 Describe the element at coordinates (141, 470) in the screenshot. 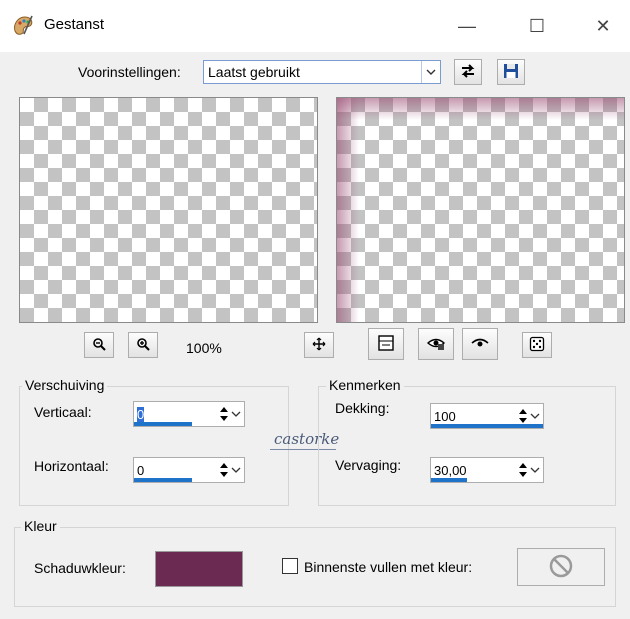

I see `horizontal-value: 0` at that location.